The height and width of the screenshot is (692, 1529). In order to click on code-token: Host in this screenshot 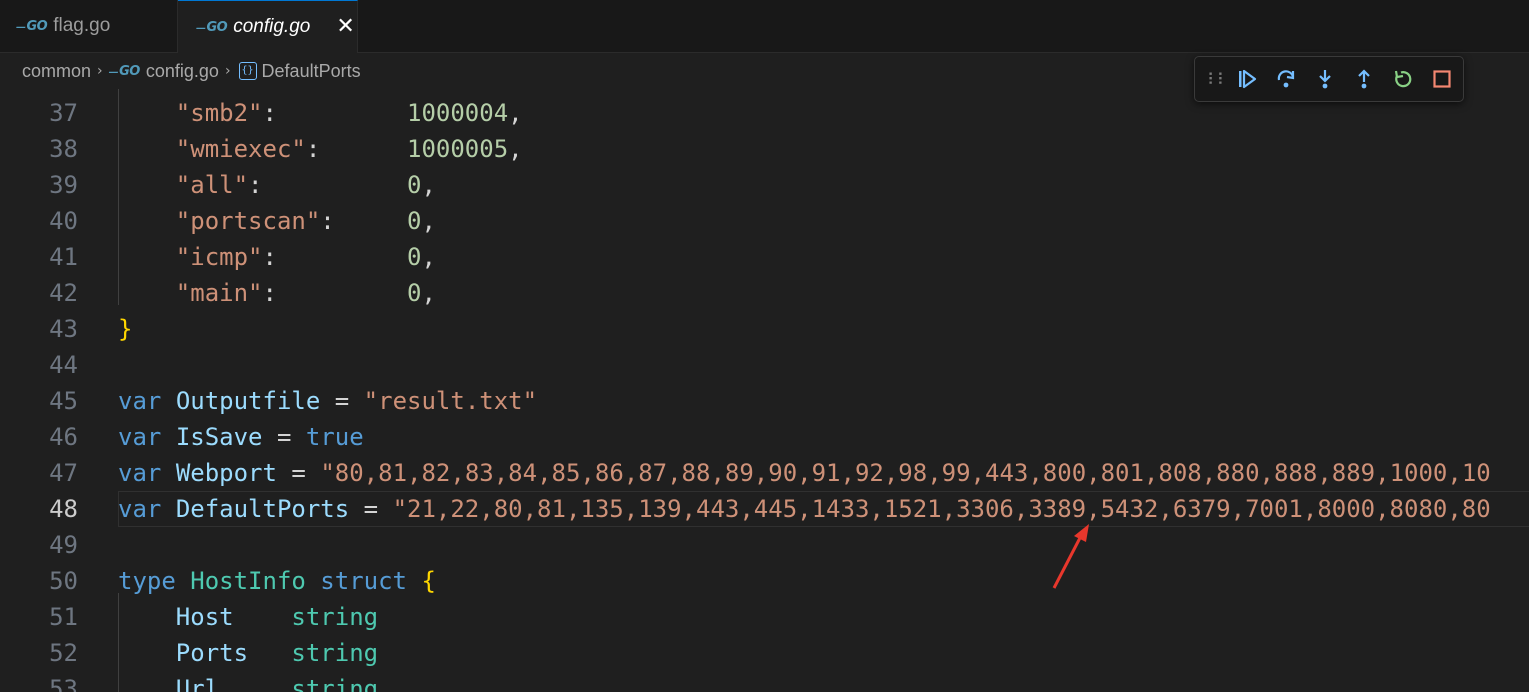, I will do `click(204, 617)`.